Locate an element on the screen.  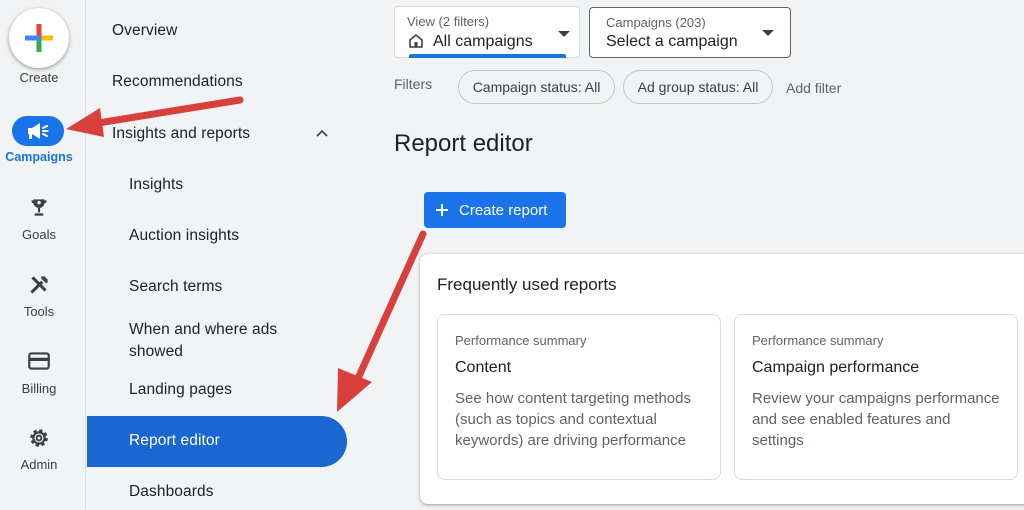
report-name: Campaign performance is located at coordinates (836, 367).